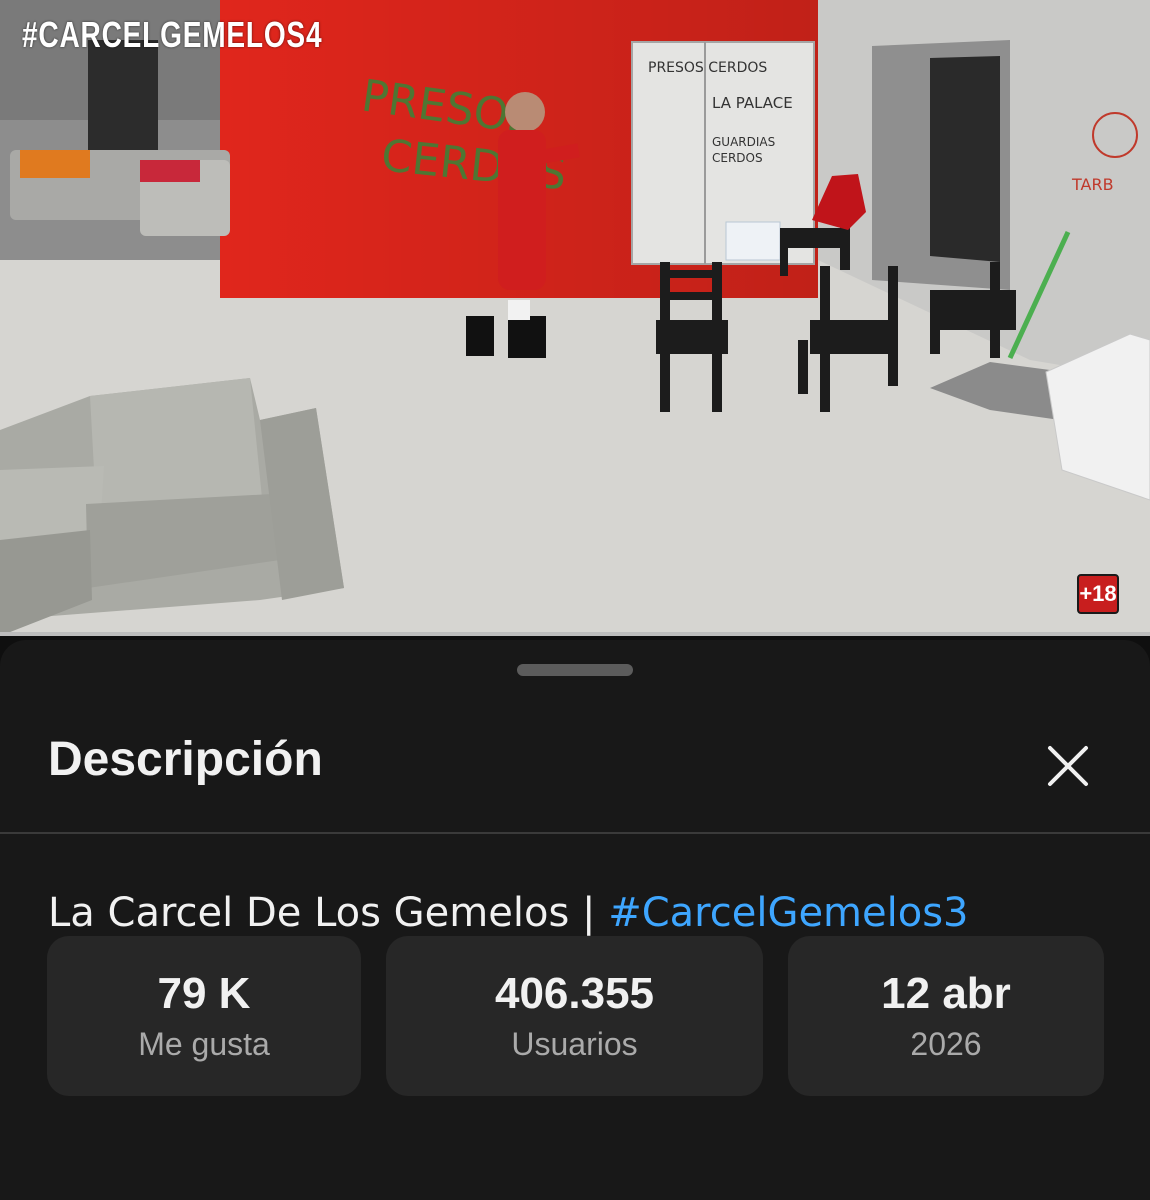  Describe the element at coordinates (172, 34) in the screenshot. I see `channel-hashtag-overlay: #CARCELGEMELOS4` at that location.